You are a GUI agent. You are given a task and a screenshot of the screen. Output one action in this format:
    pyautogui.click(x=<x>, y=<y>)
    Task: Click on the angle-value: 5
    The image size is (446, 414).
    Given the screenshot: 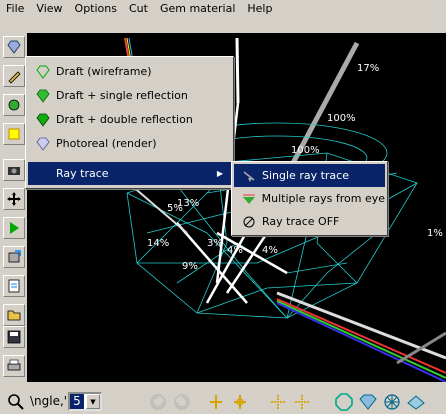 What is the action you would take?
    pyautogui.click(x=77, y=401)
    